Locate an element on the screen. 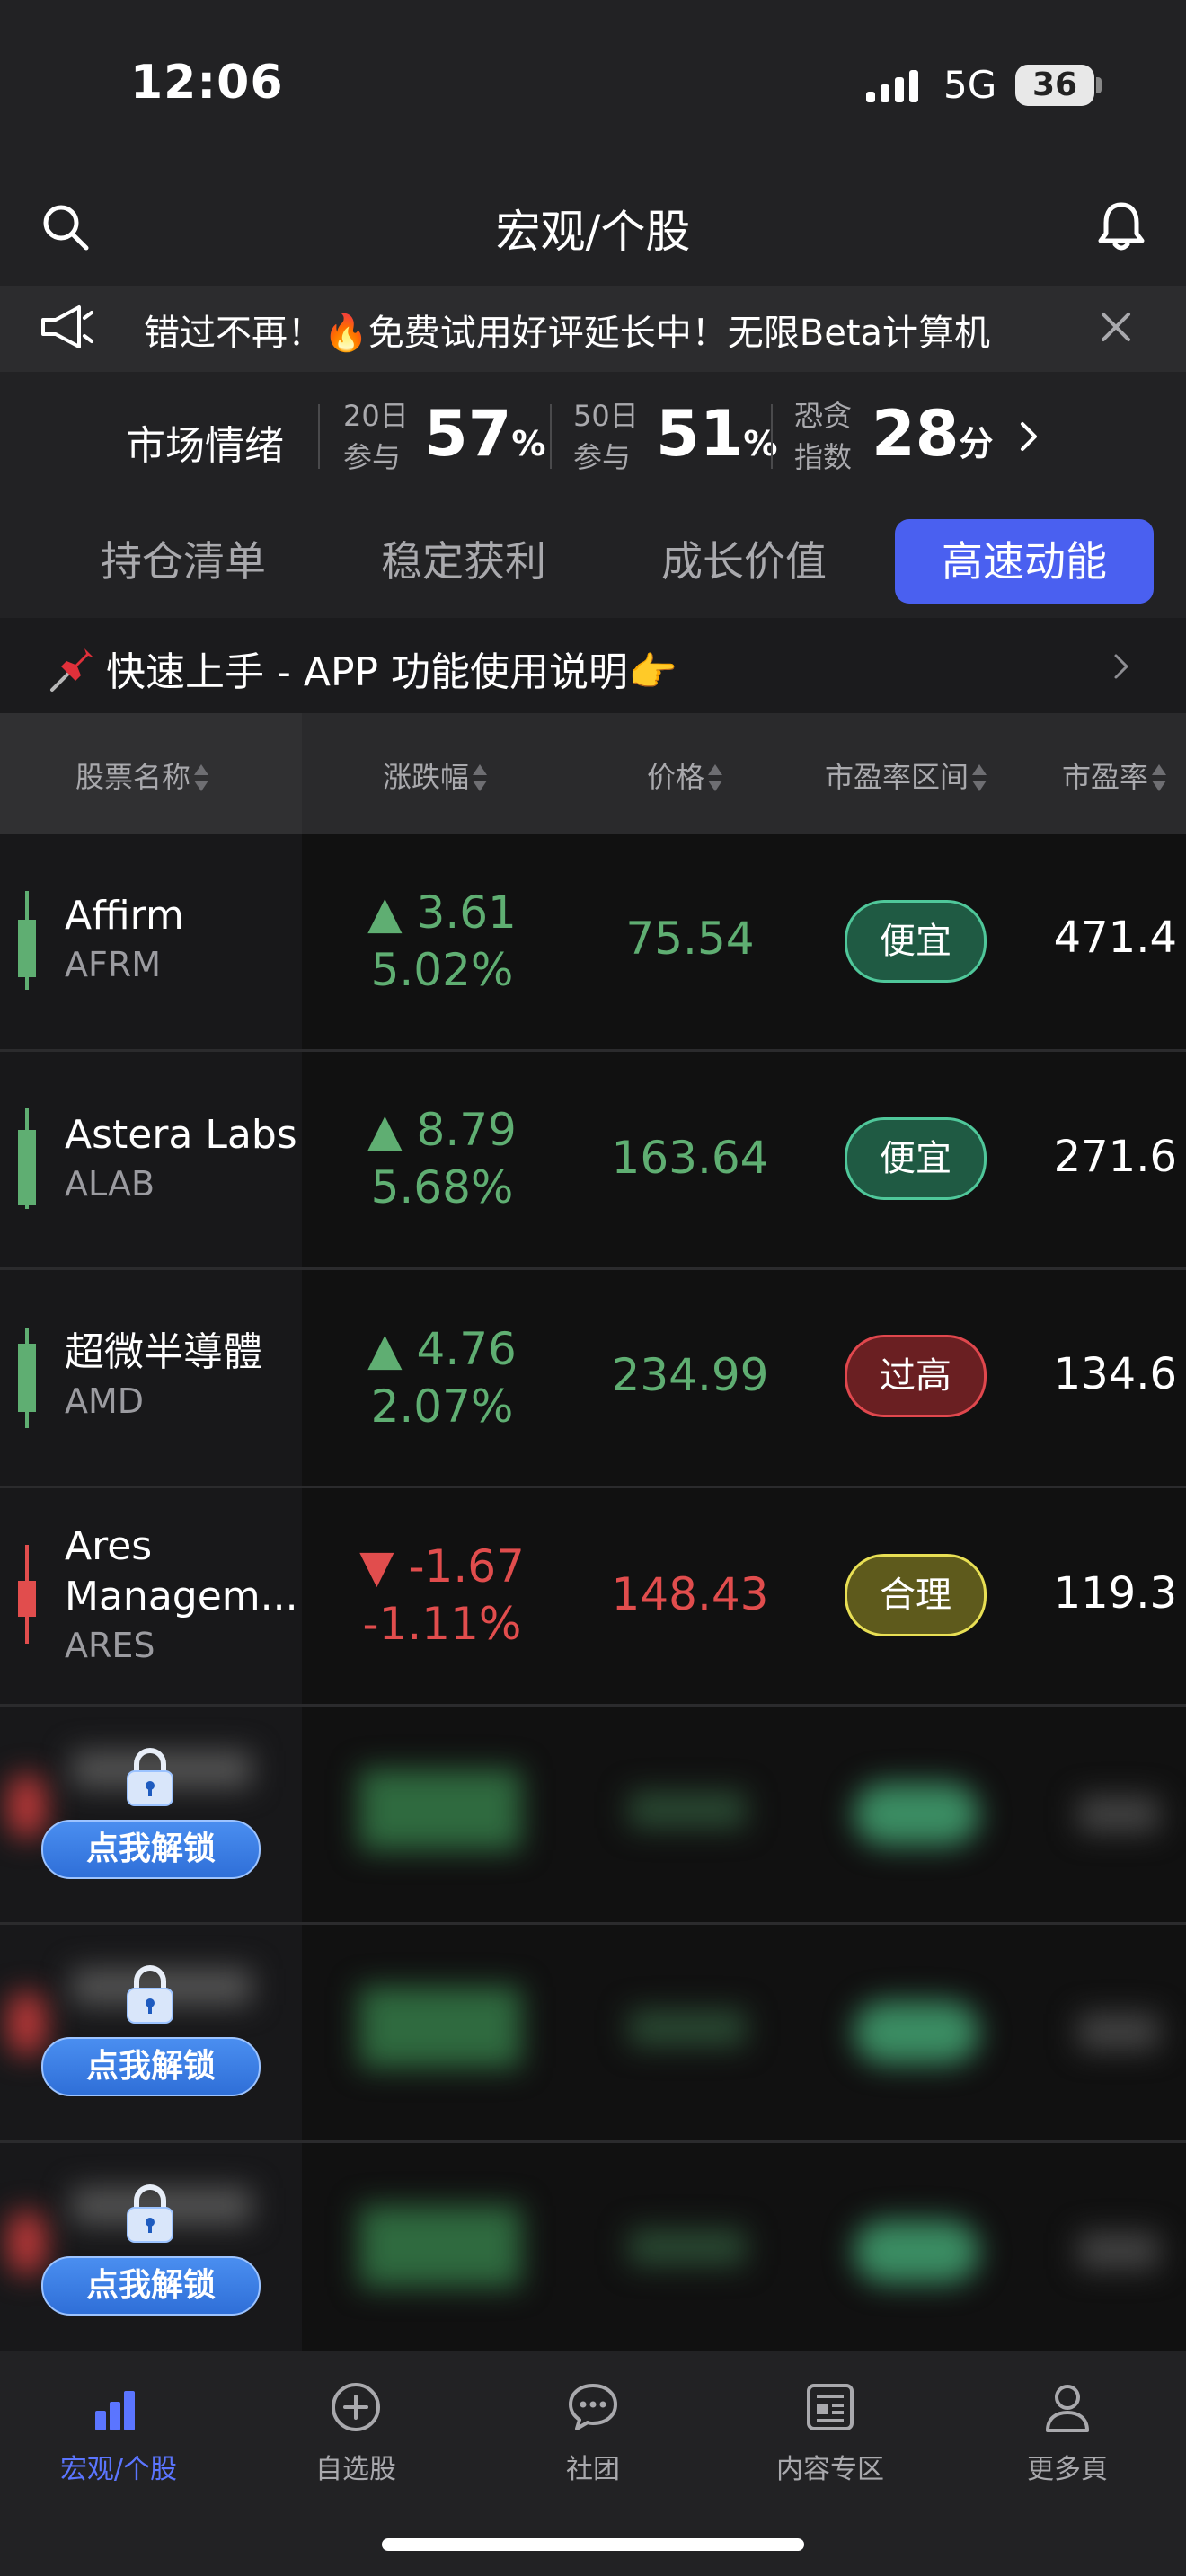  home-indicator is located at coordinates (593, 2544).